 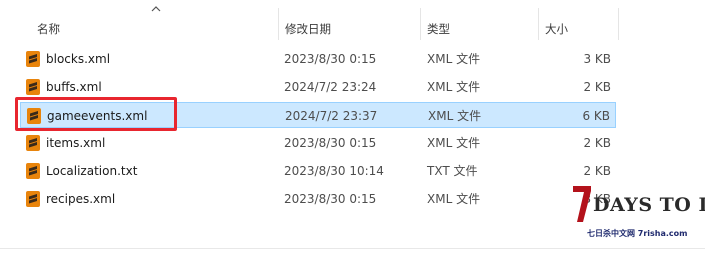 What do you see at coordinates (596, 116) in the screenshot?
I see `file-size: 6 KB` at bounding box center [596, 116].